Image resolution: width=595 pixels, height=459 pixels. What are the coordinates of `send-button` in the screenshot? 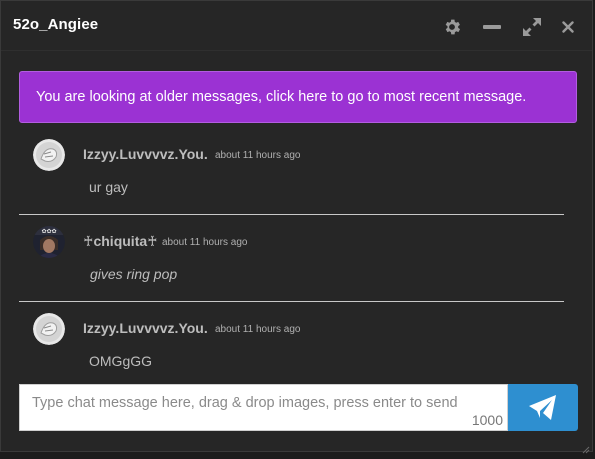 It's located at (543, 407).